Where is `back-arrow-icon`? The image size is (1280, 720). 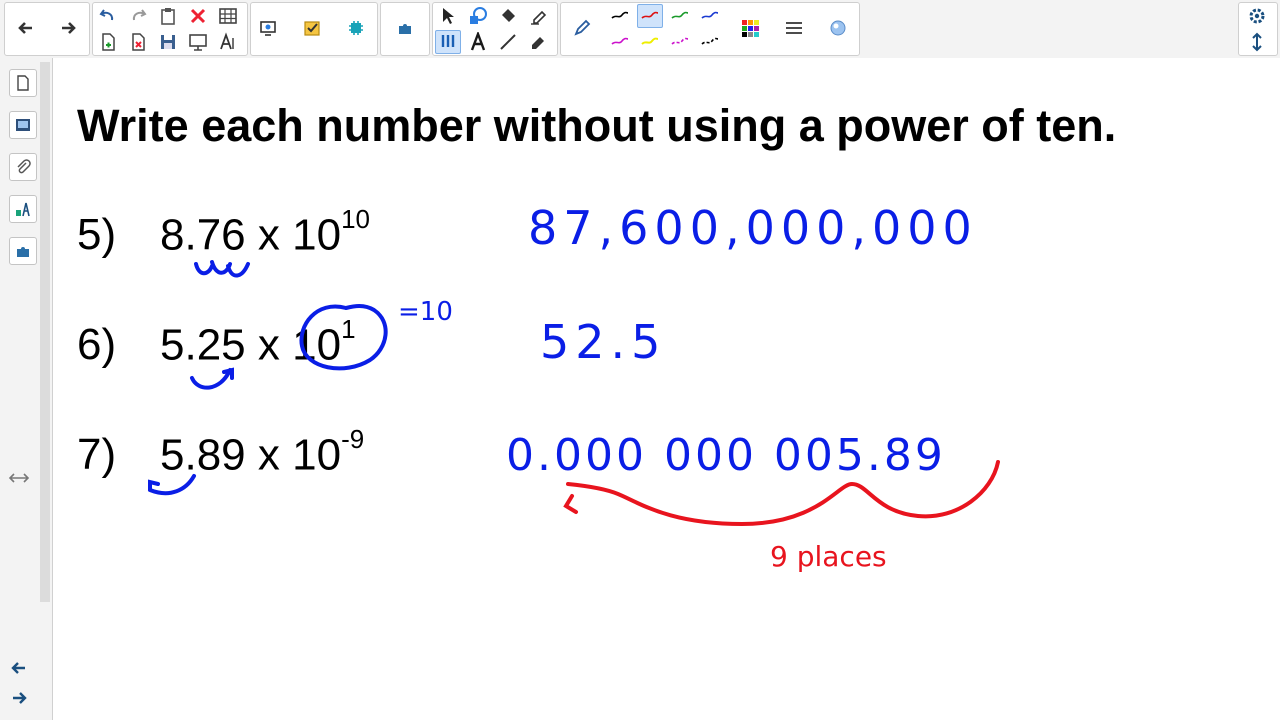
back-arrow-icon is located at coordinates (26, 28).